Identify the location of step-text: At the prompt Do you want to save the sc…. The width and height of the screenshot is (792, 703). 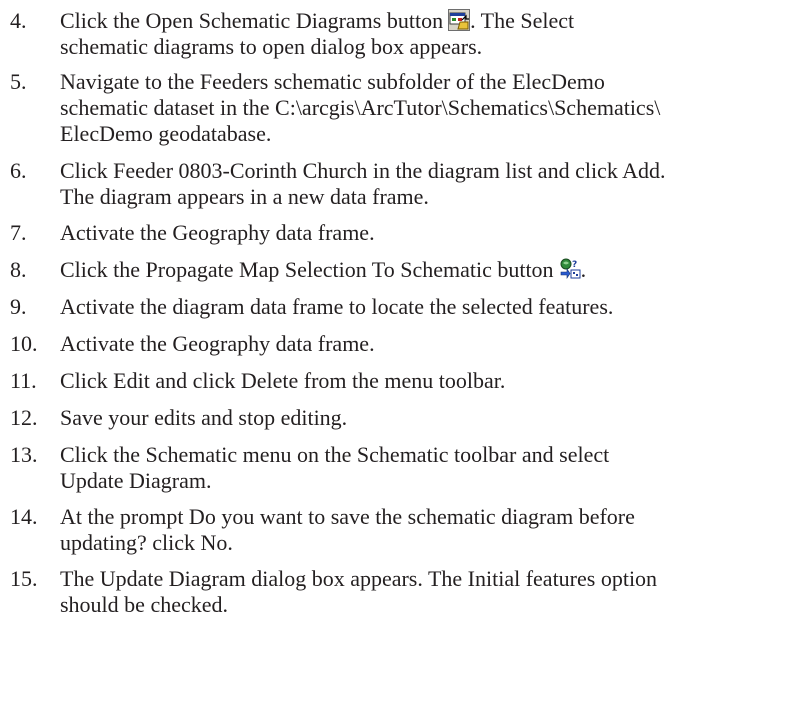
(426, 530).